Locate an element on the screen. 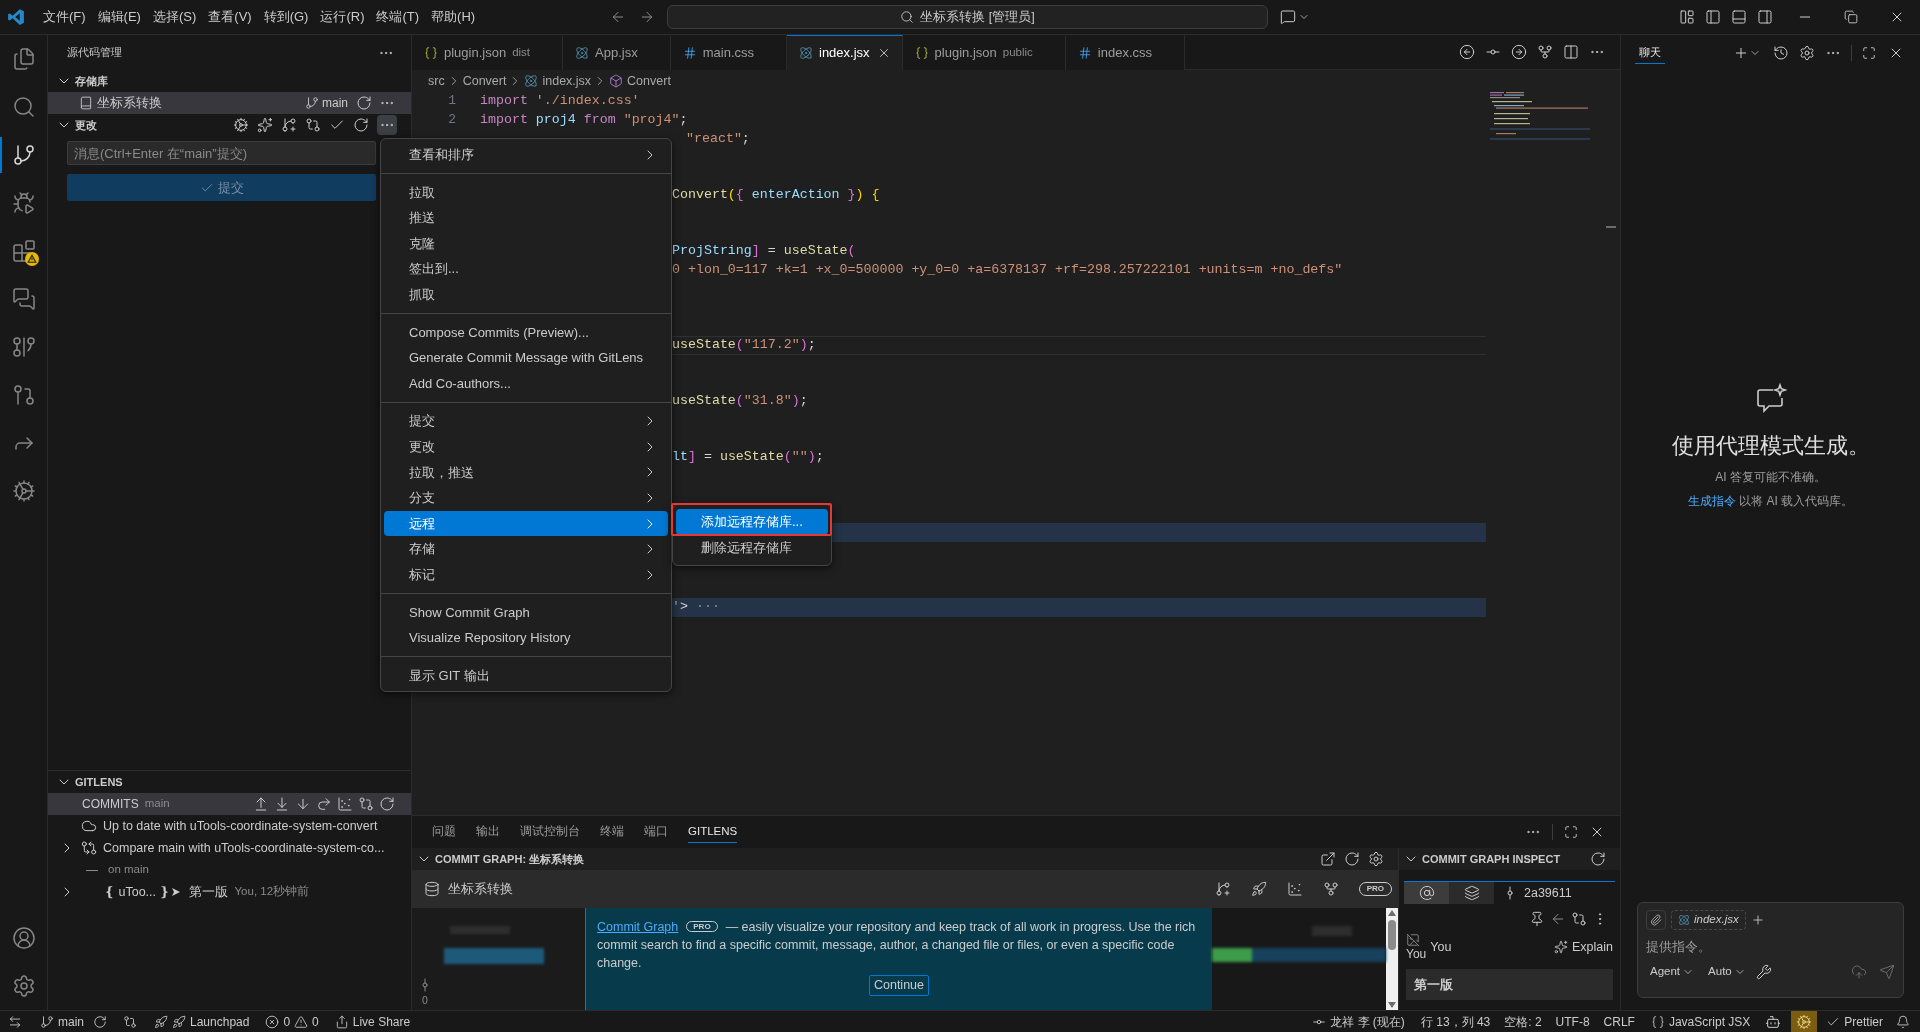  split-editor-icon is located at coordinates (1571, 52).